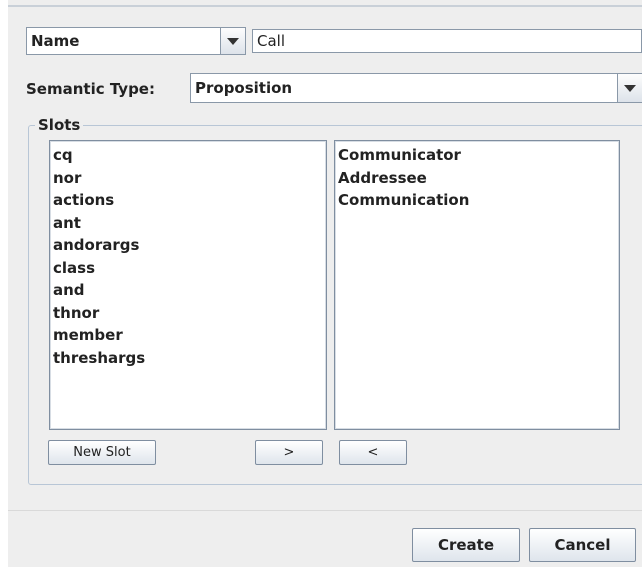 The image size is (642, 567). I want to click on field-select: Name, so click(136, 41).